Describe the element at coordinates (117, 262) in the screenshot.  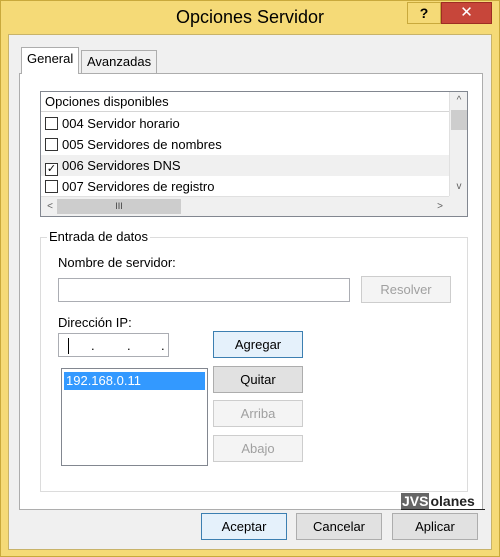
I see `server-name-label: Nombre de servidor:` at that location.